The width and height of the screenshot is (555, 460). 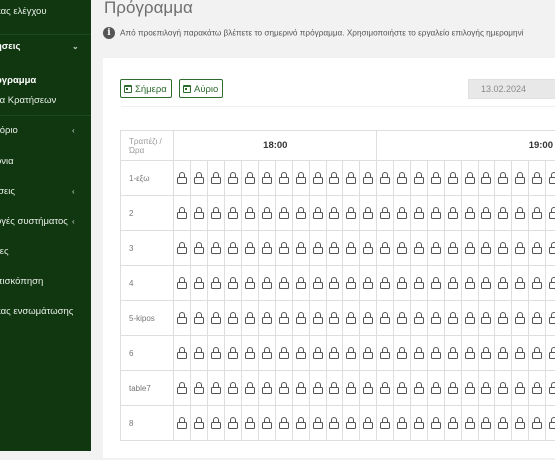 I want to click on tomorrow-button: Αύριο, so click(x=201, y=88).